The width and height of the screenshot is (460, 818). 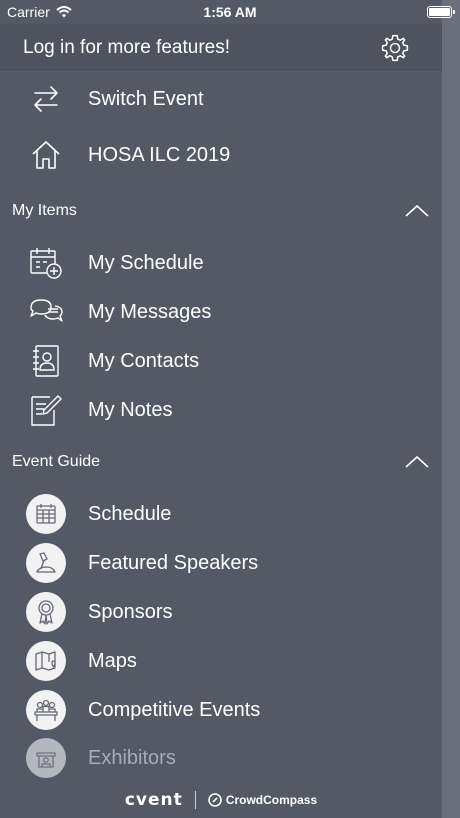 I want to click on cvent-logo: cvent, so click(x=153, y=800).